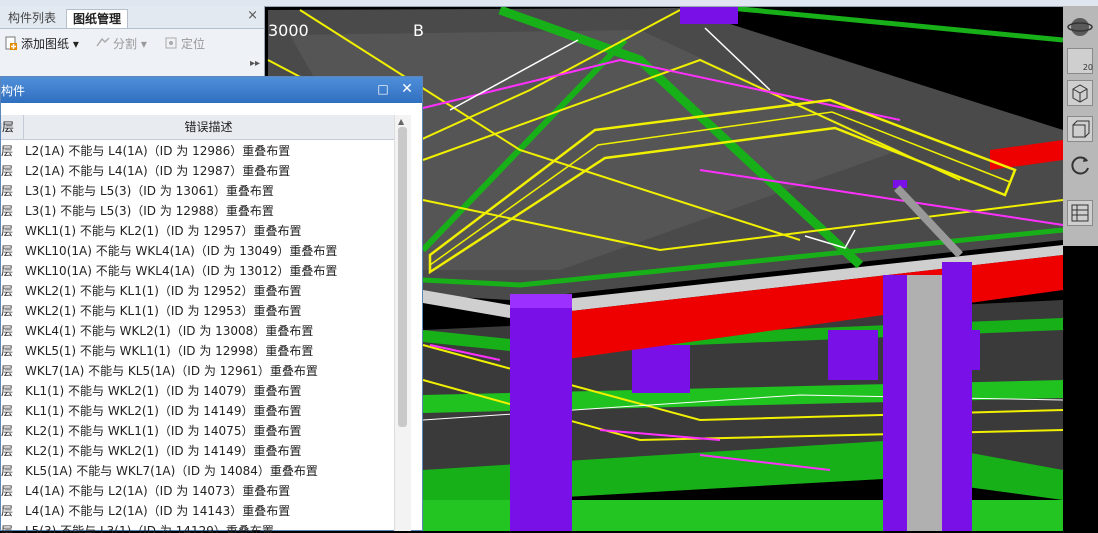  What do you see at coordinates (208, 127) in the screenshot?
I see `column-header-description: 错误描述` at bounding box center [208, 127].